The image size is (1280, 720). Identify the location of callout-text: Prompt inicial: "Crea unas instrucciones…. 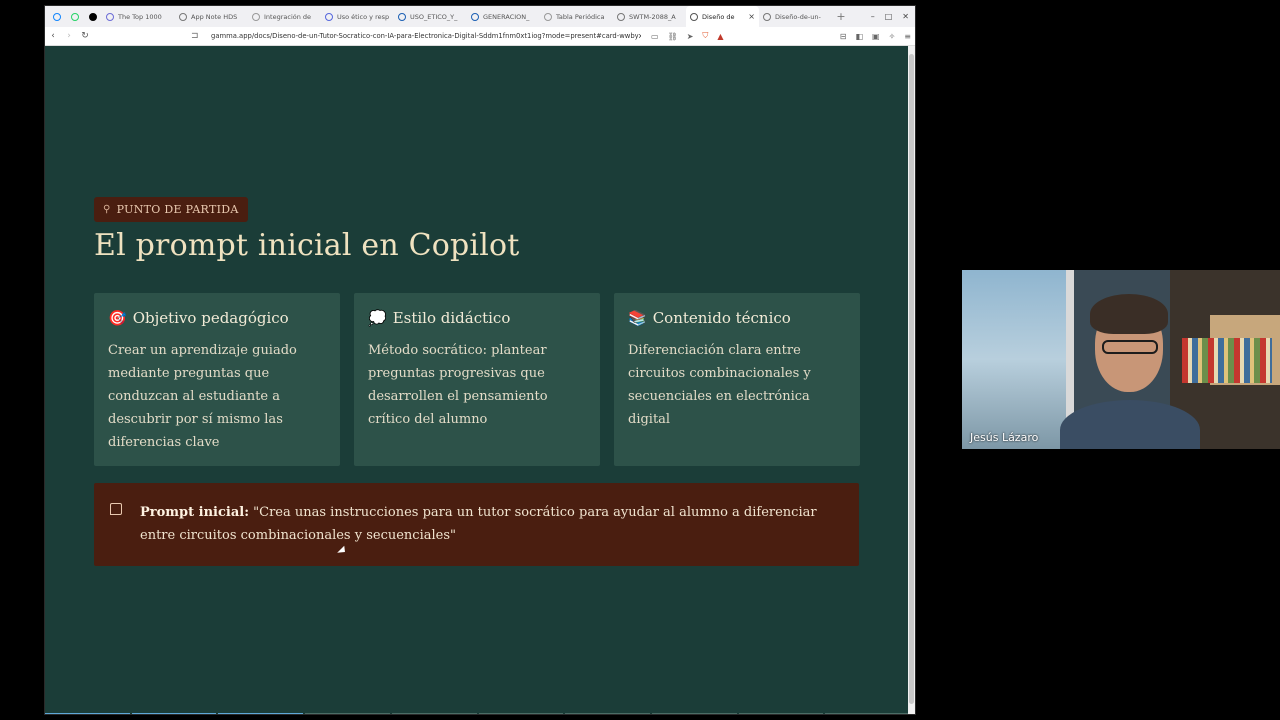
(489, 524).